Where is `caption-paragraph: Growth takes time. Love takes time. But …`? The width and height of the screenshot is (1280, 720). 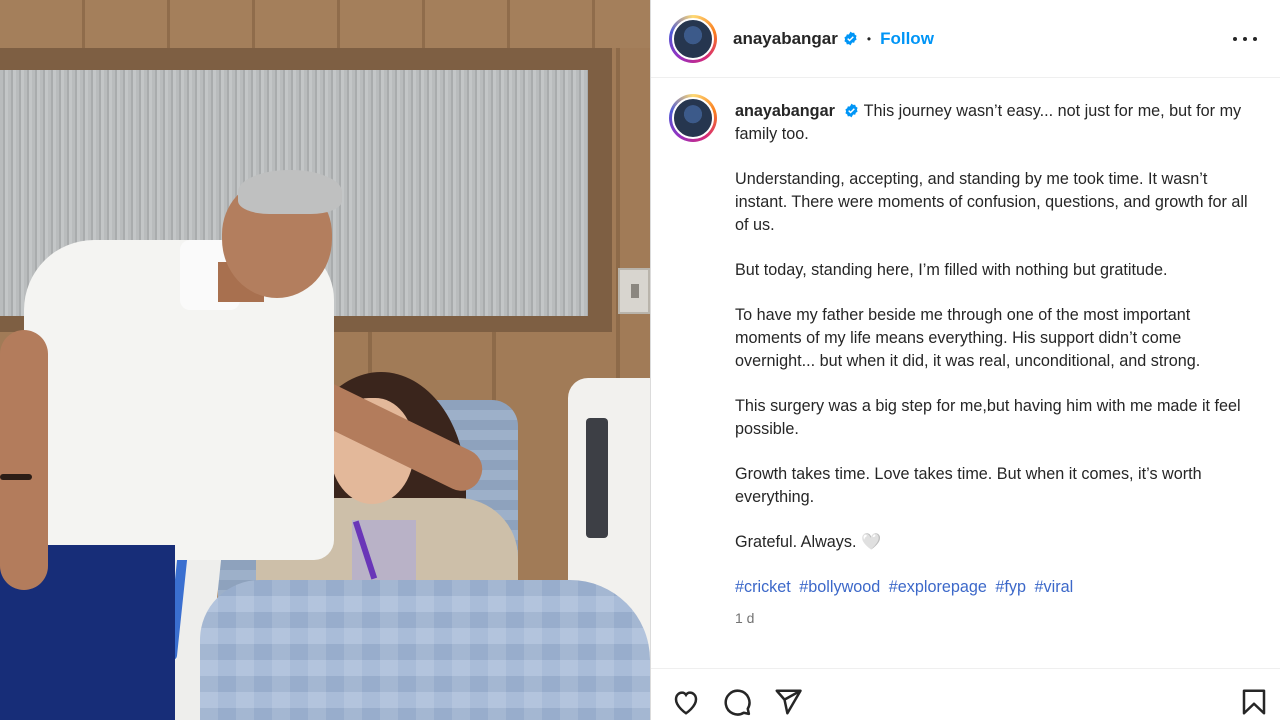 caption-paragraph: Growth takes time. Love takes time. But … is located at coordinates (968, 485).